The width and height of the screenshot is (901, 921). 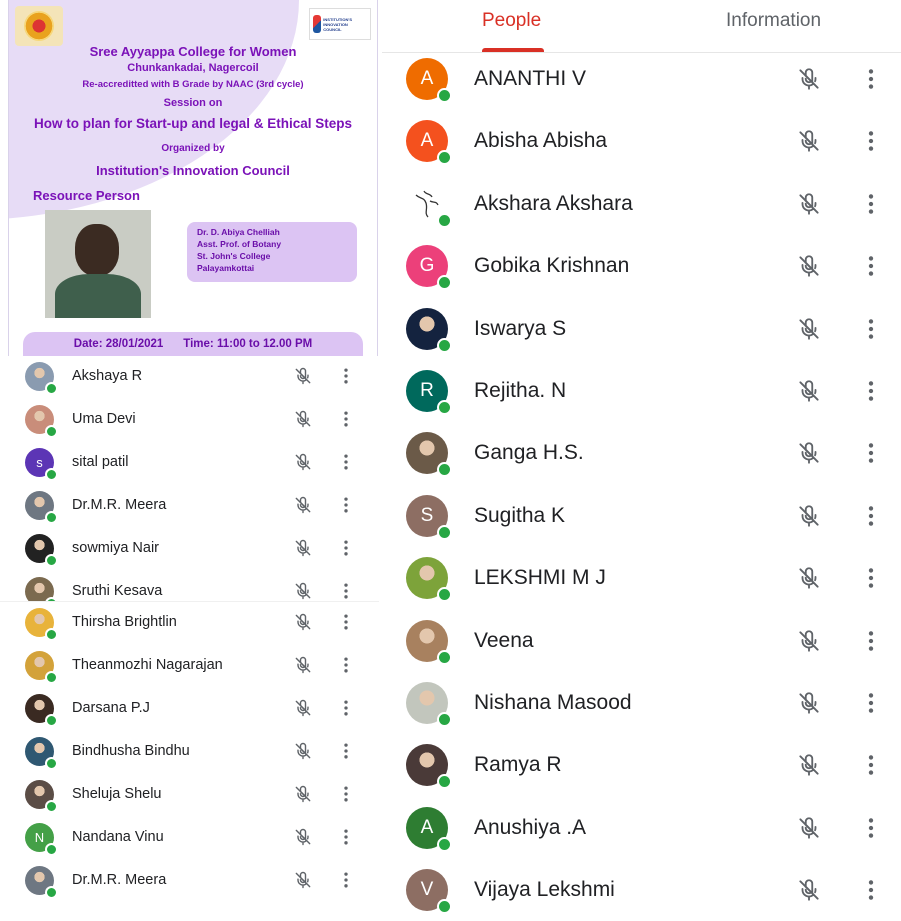 I want to click on participant-row: Theanmozhi Nagarajan, so click(x=190, y=666).